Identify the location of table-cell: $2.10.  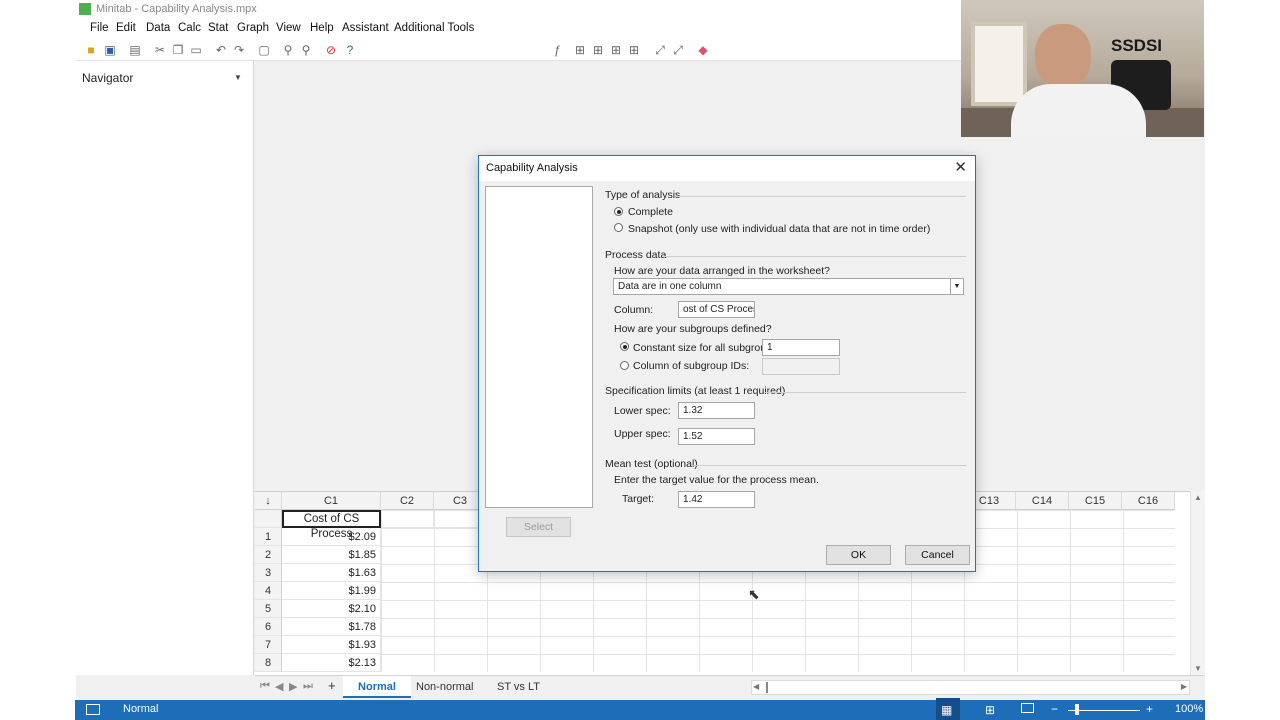
(331, 609).